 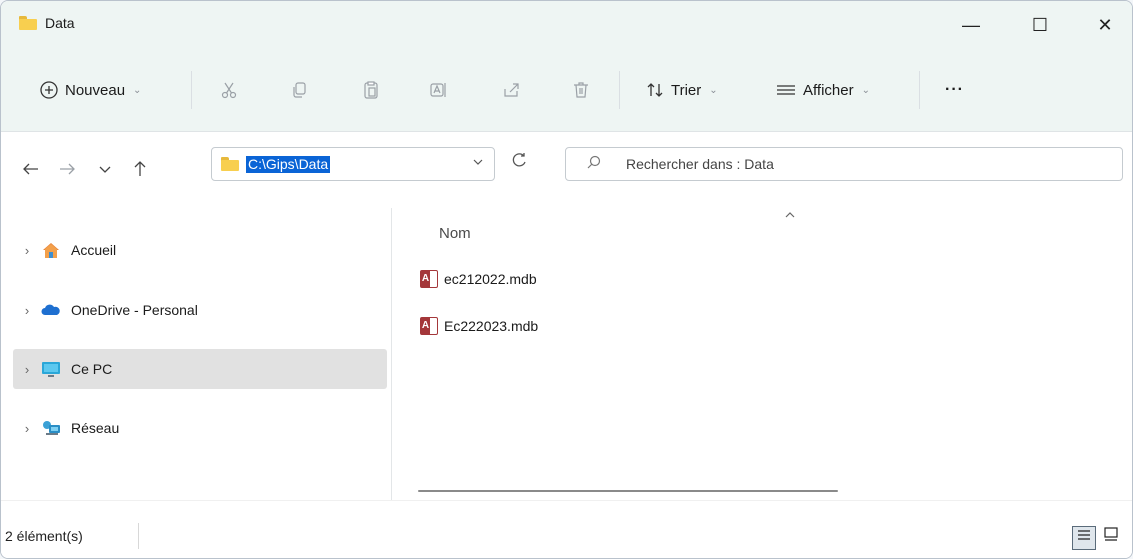 I want to click on cut-button, so click(x=229, y=90).